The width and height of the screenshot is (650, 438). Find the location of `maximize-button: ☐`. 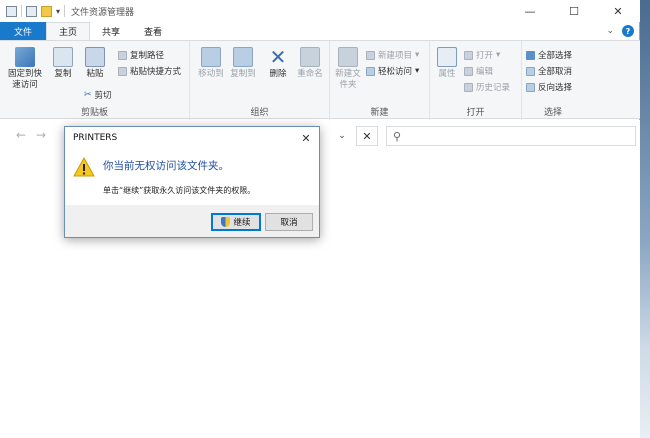

maximize-button: ☐ is located at coordinates (574, 11).